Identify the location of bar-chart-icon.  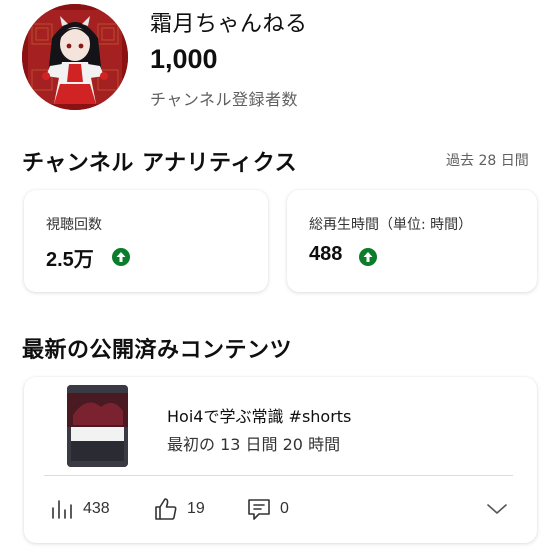
(62, 509).